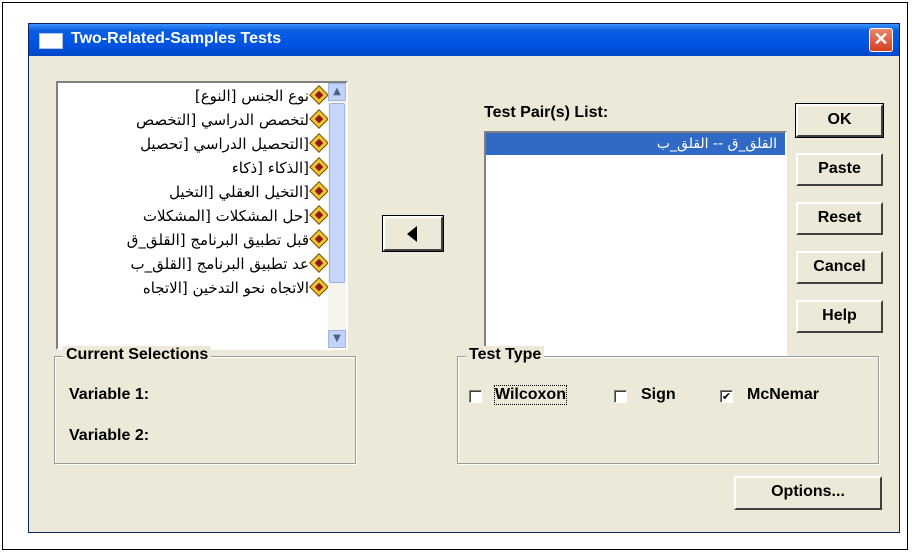 The image size is (912, 553). Describe the element at coordinates (839, 316) in the screenshot. I see `help-button: Help` at that location.